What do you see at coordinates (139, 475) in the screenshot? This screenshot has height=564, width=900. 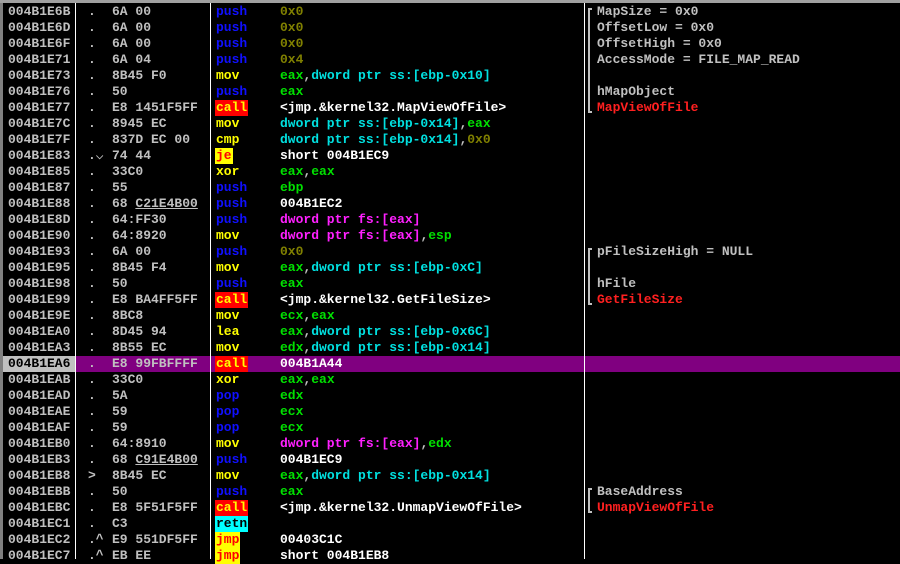 I see `hex-bytes-text: 8B45 EC` at bounding box center [139, 475].